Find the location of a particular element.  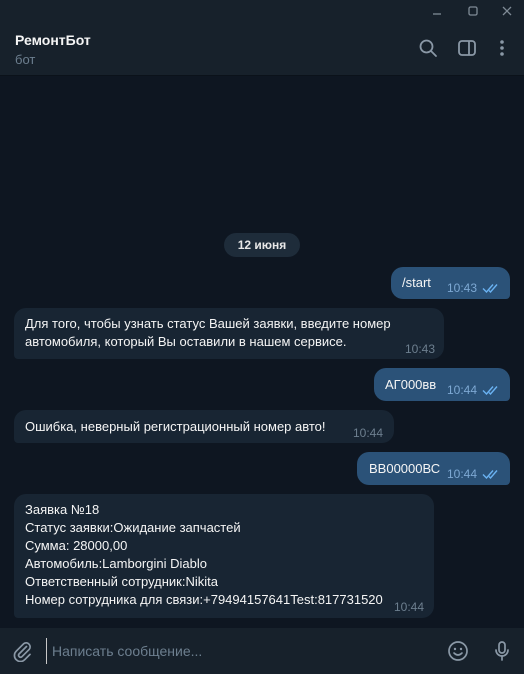

message-composer is located at coordinates (262, 651).